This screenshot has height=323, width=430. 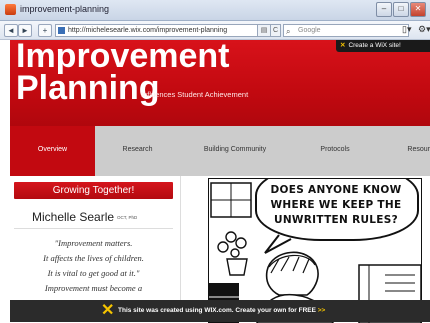 What do you see at coordinates (52, 151) in the screenshot?
I see `nav-item-overview: Overview` at bounding box center [52, 151].